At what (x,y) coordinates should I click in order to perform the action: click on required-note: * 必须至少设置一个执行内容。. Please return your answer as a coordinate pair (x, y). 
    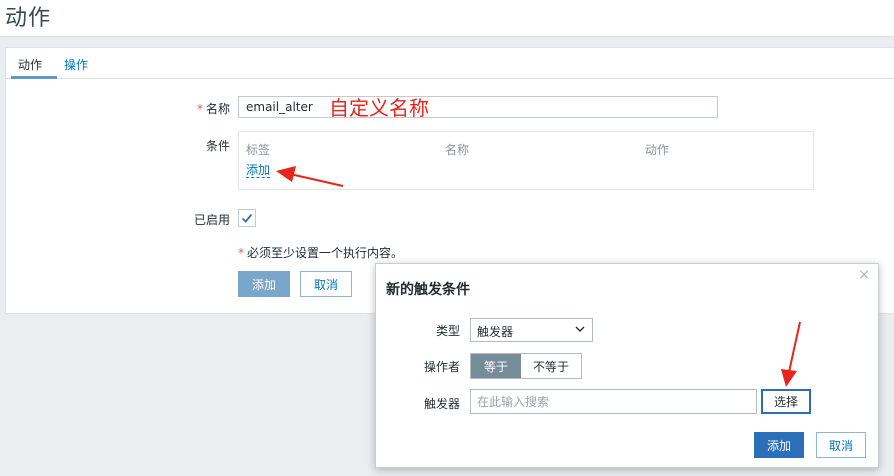
    Looking at the image, I should click on (321, 253).